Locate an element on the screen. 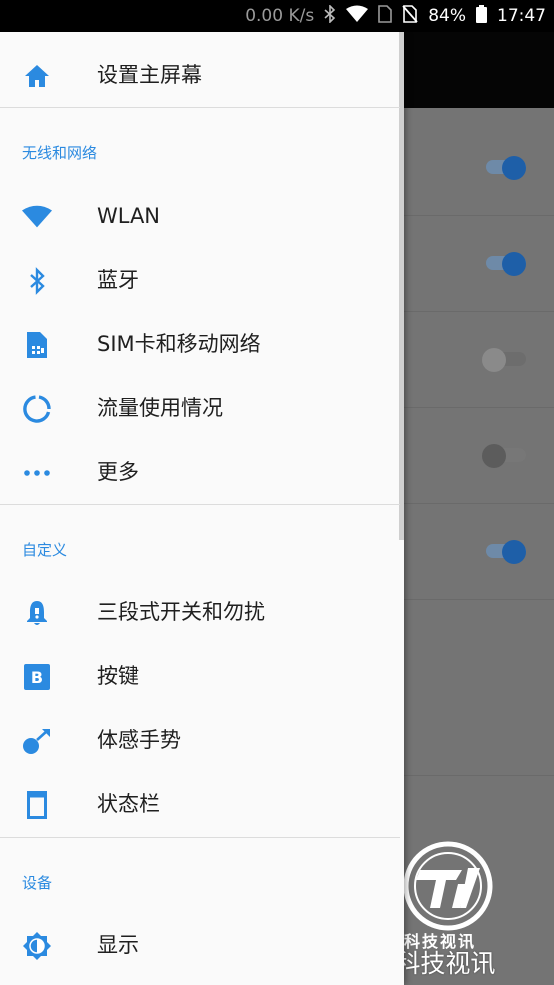 This screenshot has width=554, height=985. drawer-item-label: SIM卡和移动网络 is located at coordinates (179, 344).